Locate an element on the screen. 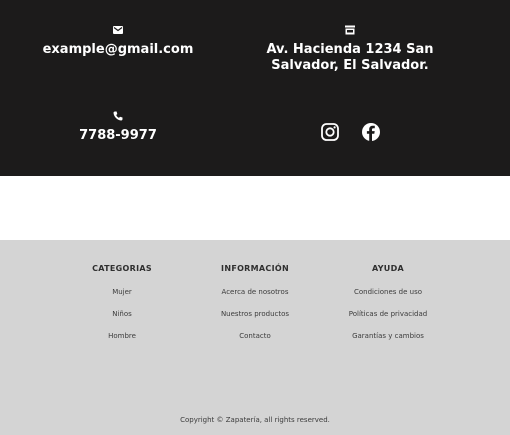  footer-link-terms: Condiciones de uso is located at coordinates (388, 299).